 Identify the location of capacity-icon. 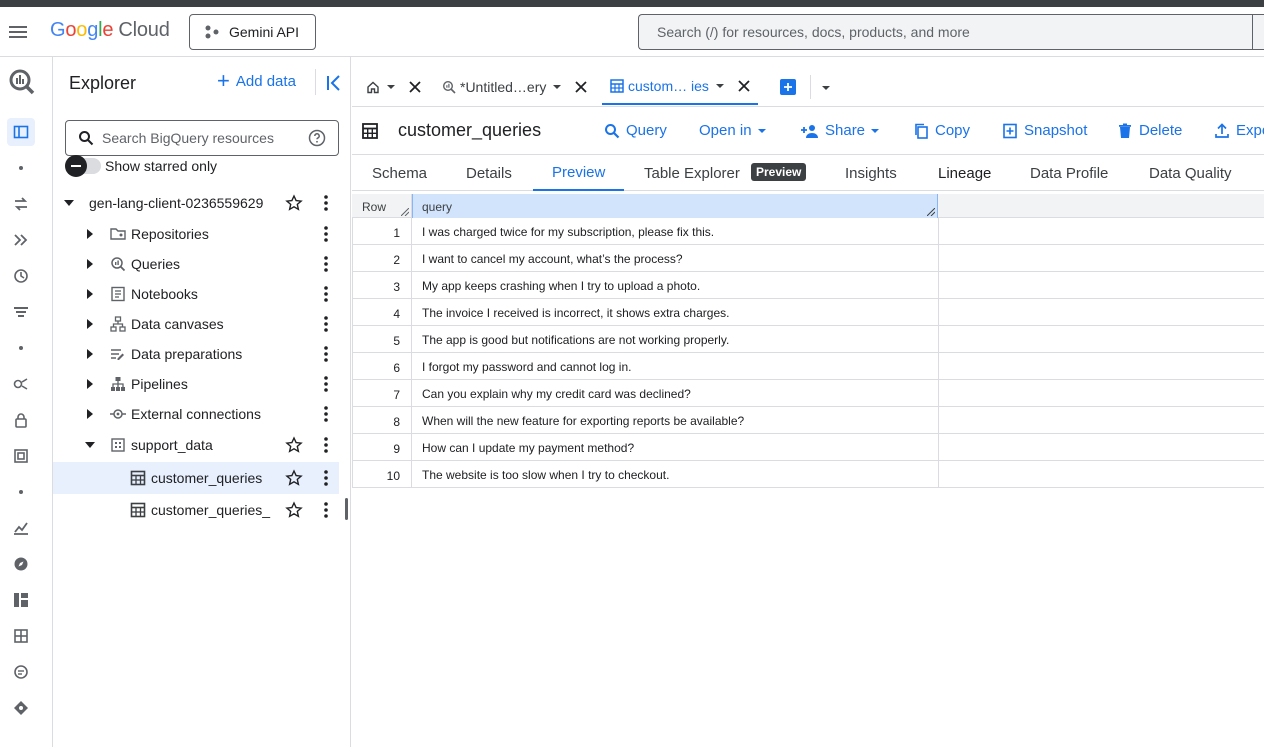
(21, 456).